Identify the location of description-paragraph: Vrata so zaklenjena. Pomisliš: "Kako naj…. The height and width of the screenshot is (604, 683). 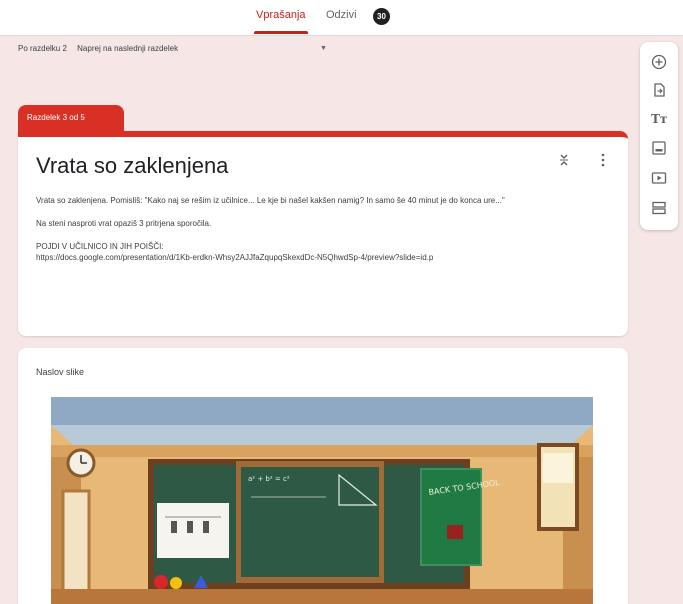
(270, 200).